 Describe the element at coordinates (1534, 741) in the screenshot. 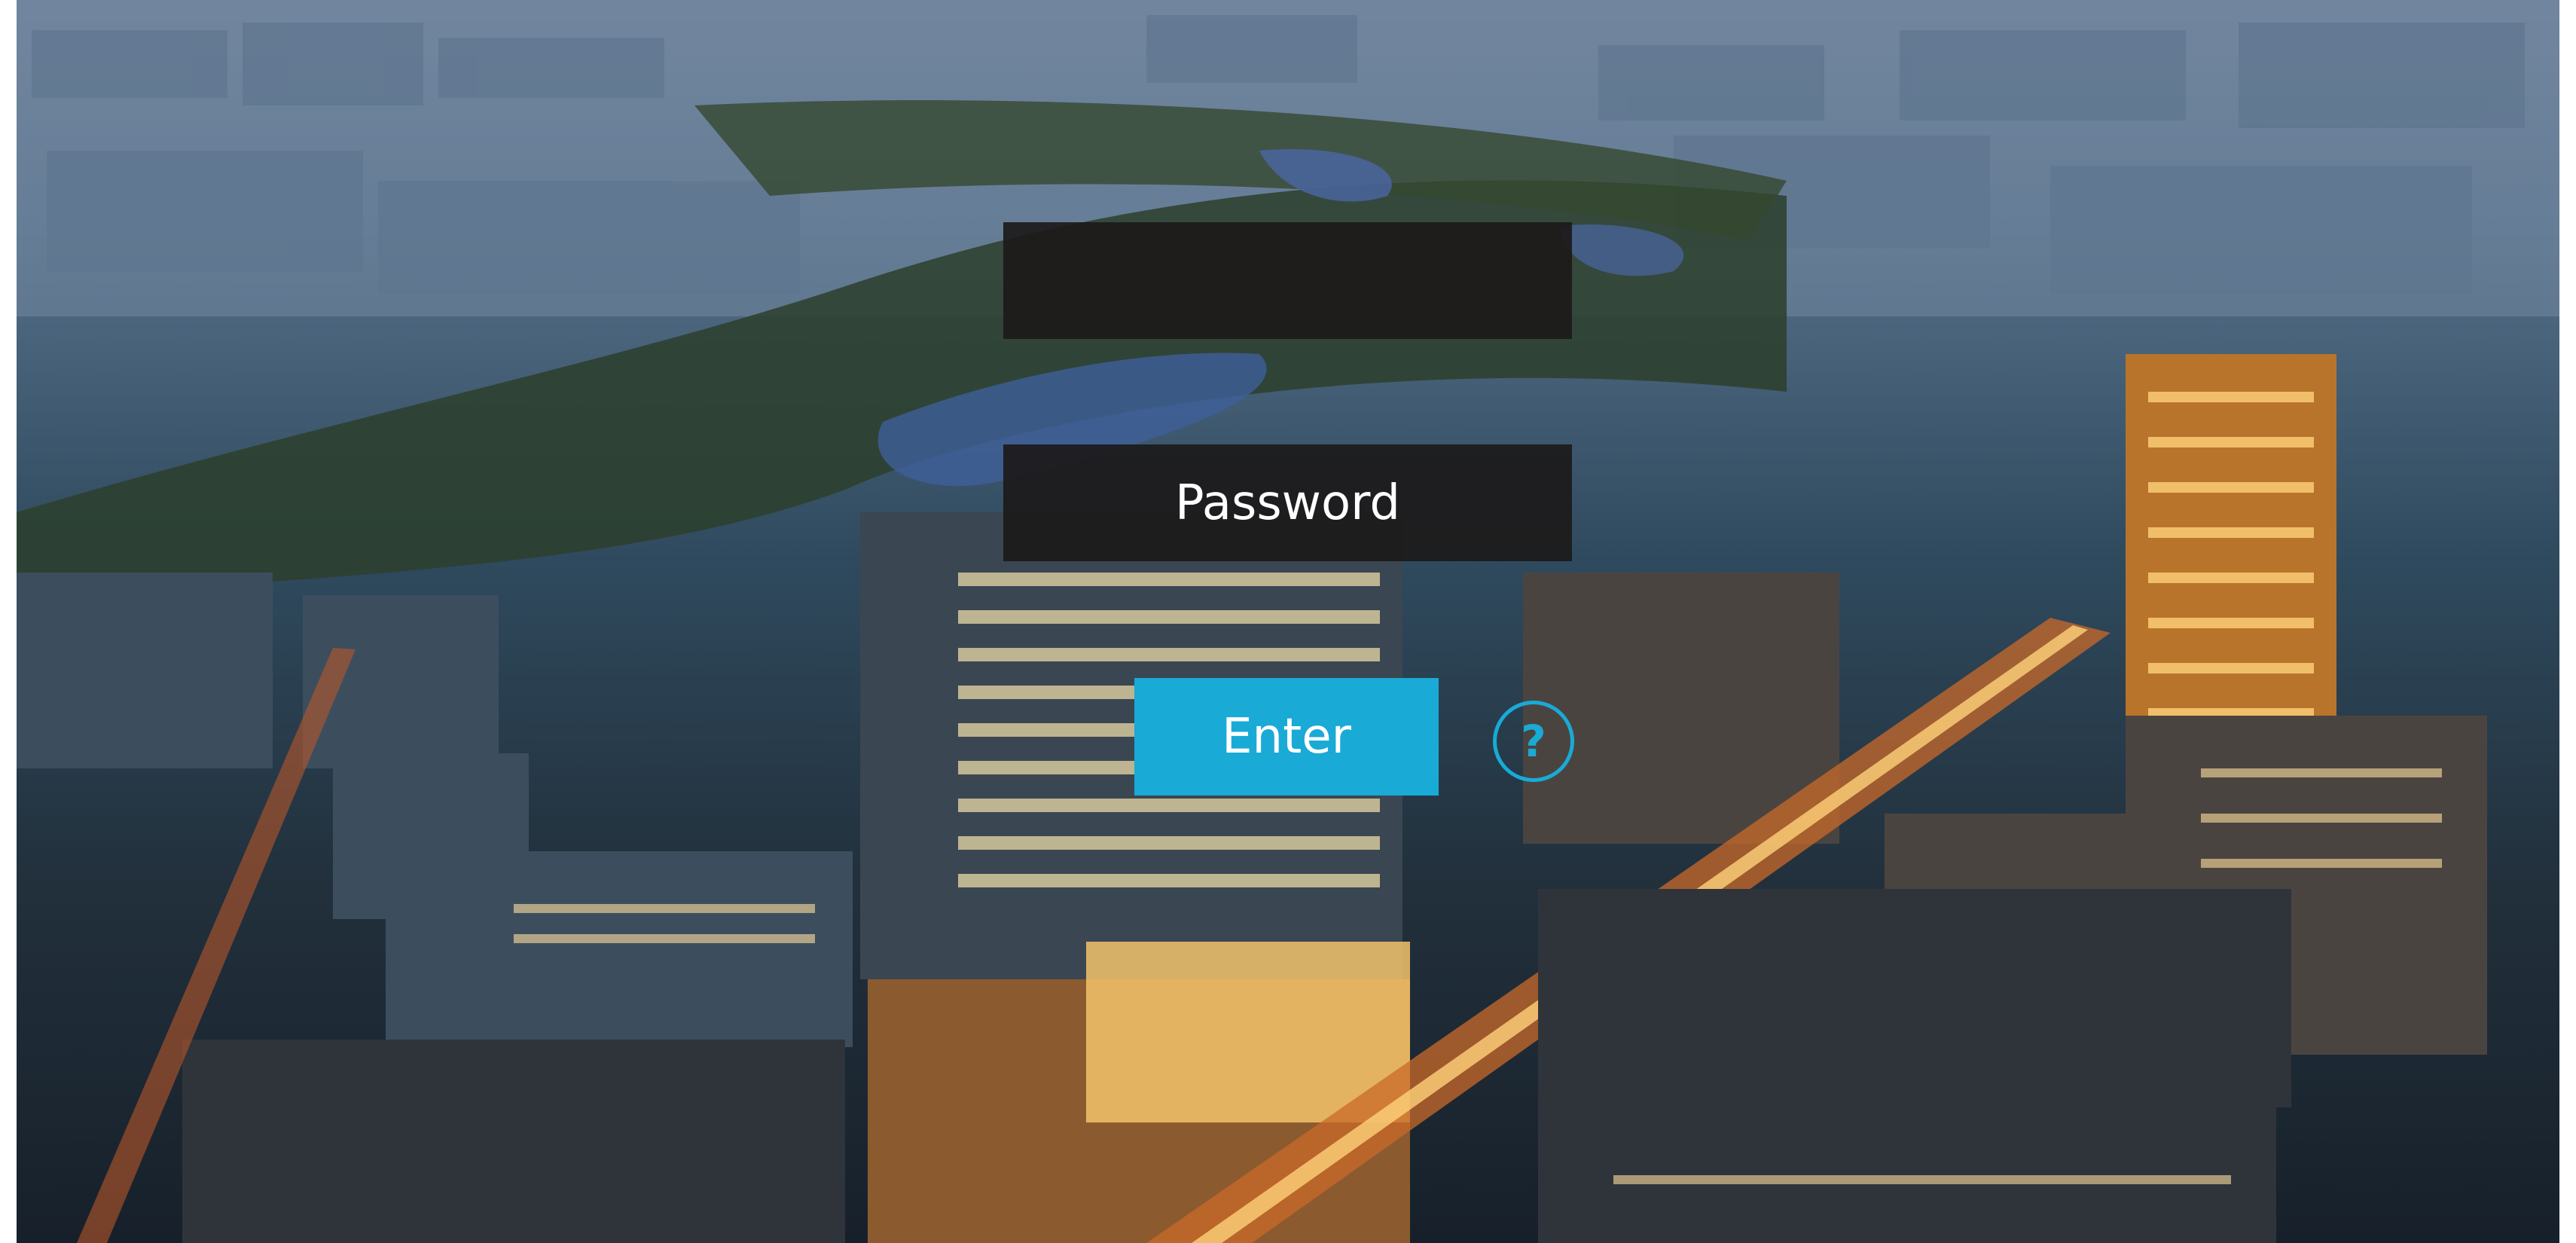

I see `help-icon: ?` at that location.